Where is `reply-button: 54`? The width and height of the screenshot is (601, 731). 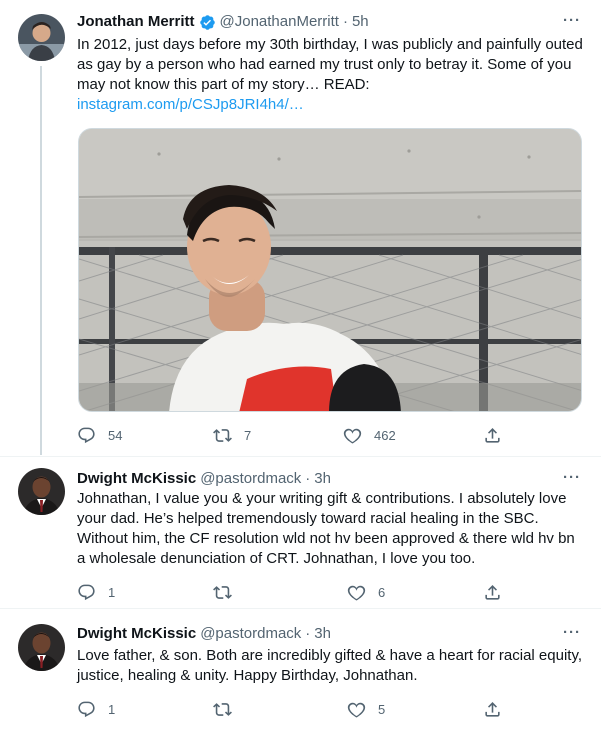 reply-button: 54 is located at coordinates (99, 435).